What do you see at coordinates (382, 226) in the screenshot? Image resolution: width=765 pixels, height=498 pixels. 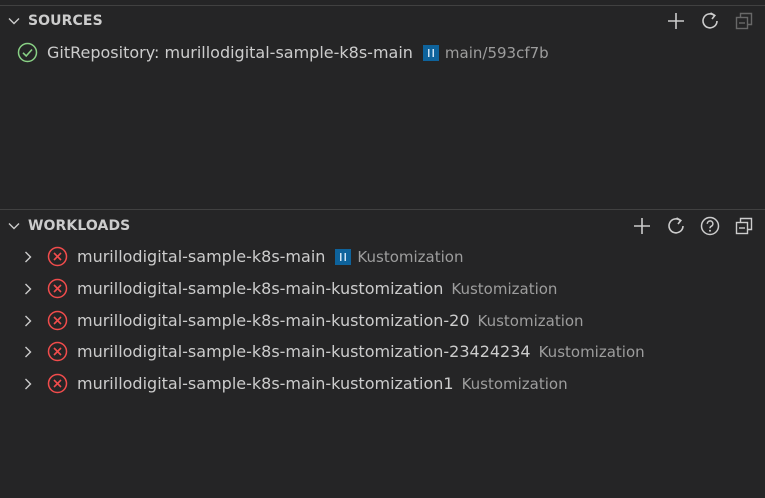 I see `workloads-section-header: WORKLOADS` at bounding box center [382, 226].